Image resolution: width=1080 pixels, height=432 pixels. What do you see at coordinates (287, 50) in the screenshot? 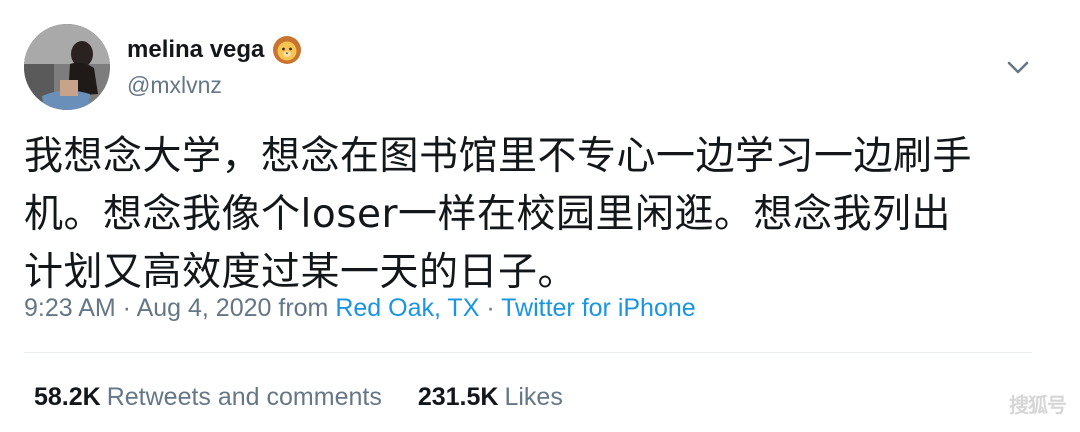
I see `lion-face-icon` at bounding box center [287, 50].